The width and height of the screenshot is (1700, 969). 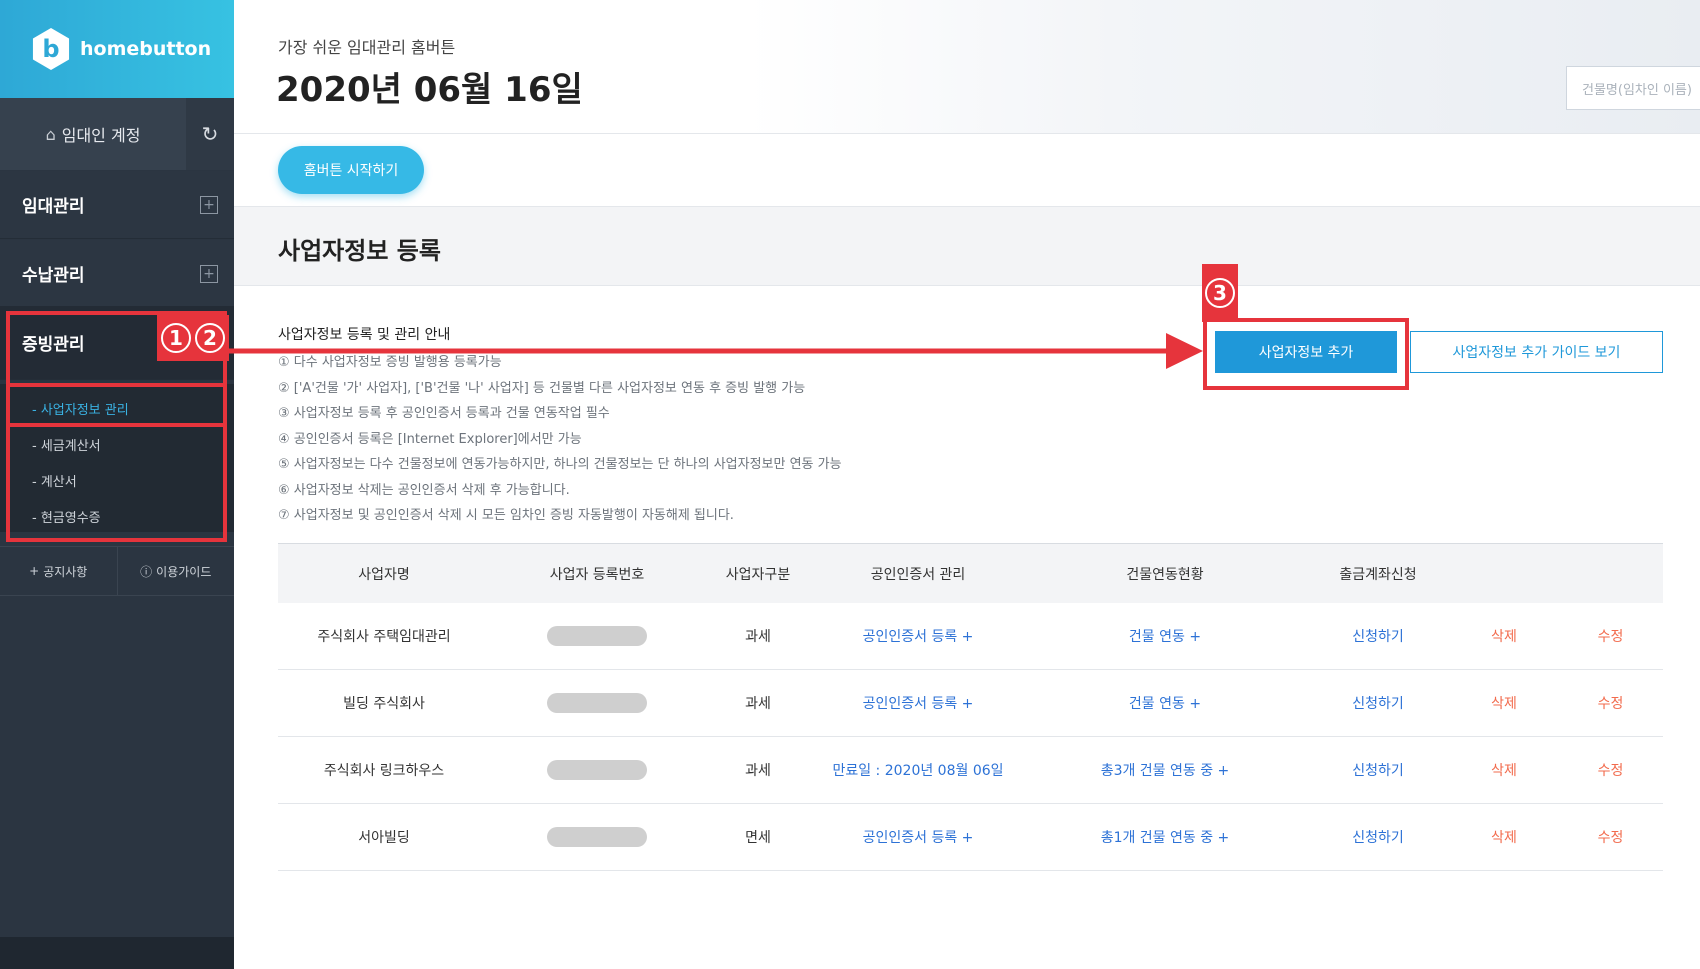 What do you see at coordinates (1633, 88) in the screenshot?
I see `search-input: 건물명(임차인 이름)` at bounding box center [1633, 88].